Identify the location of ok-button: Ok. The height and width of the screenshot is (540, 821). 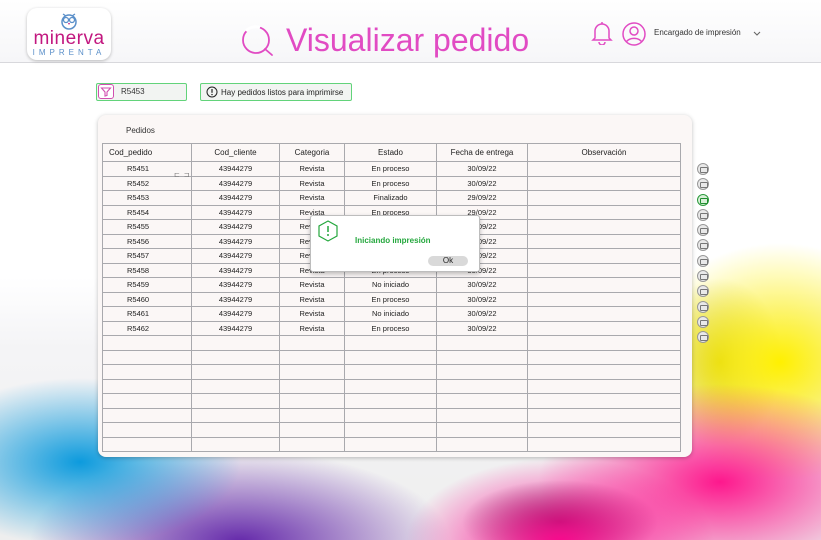
(448, 261).